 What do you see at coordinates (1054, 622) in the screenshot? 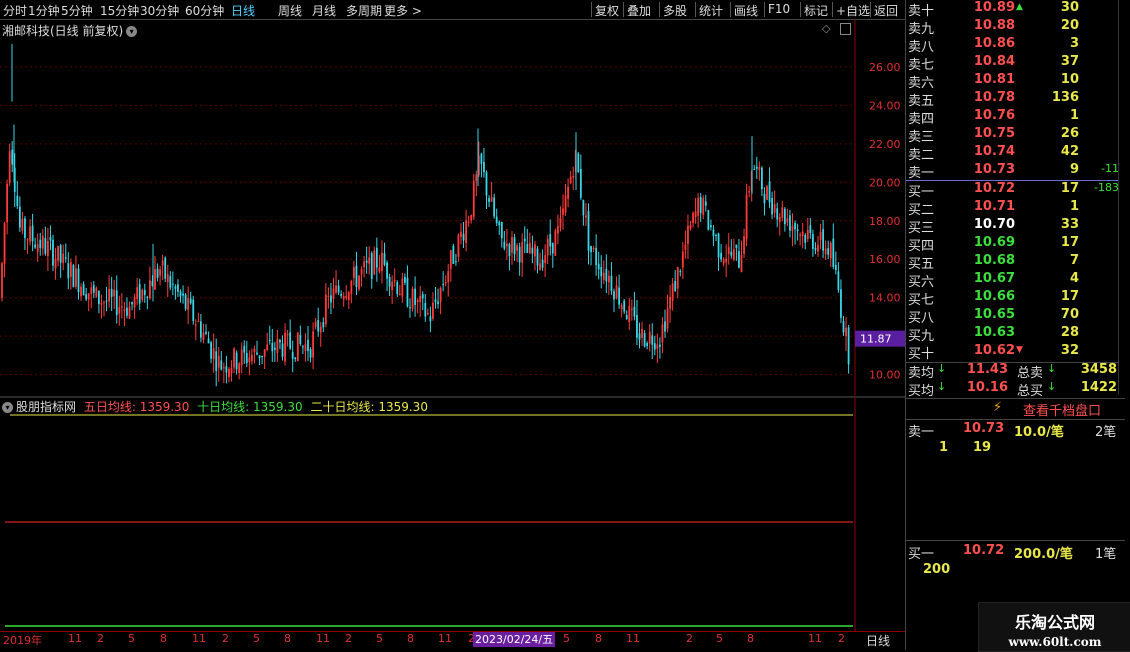
I see `watermark-title: 乐淘公式网` at bounding box center [1054, 622].